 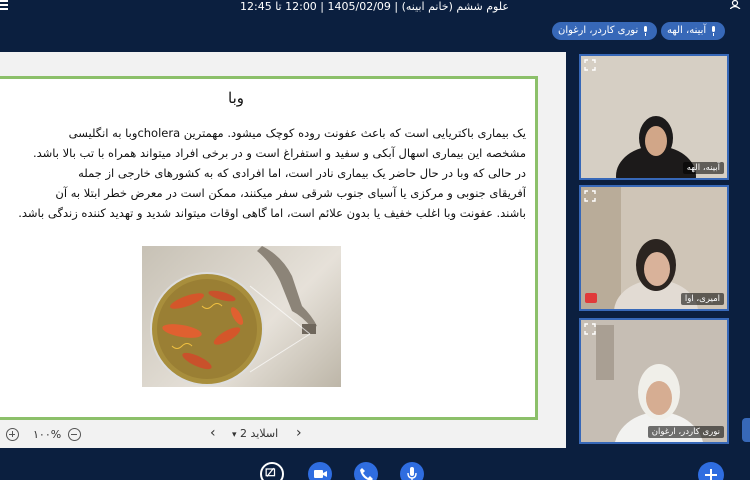 I want to click on video-tile: اميری، اوا, so click(x=654, y=248).